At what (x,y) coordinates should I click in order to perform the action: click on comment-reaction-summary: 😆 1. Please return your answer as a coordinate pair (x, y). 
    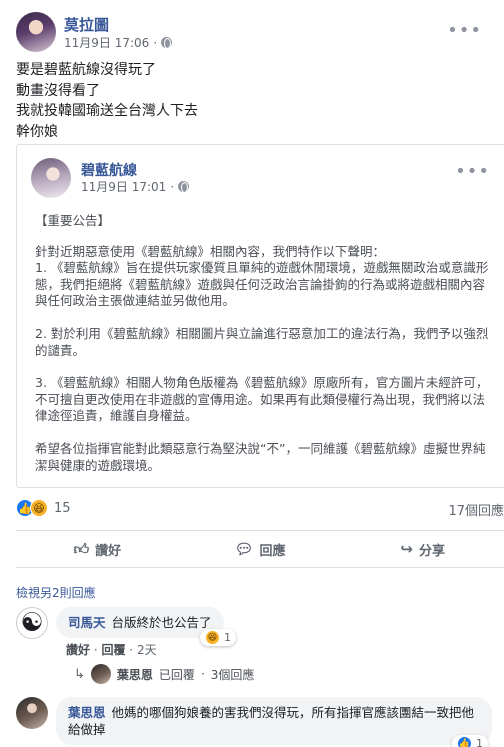
    Looking at the image, I should click on (218, 637).